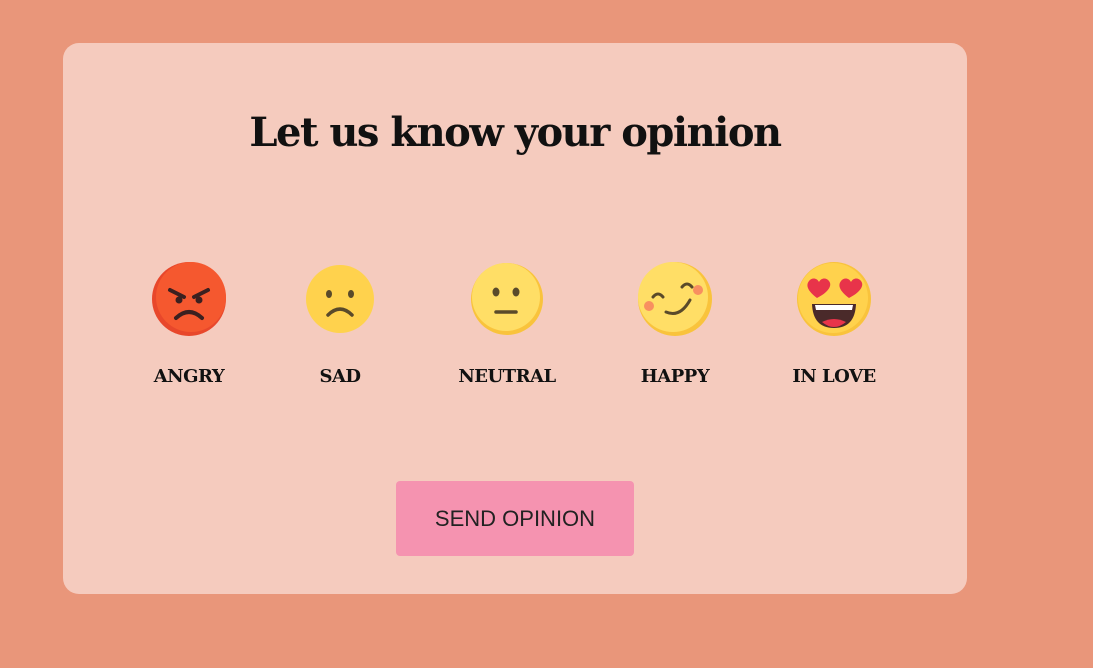 The height and width of the screenshot is (668, 1093). Describe the element at coordinates (675, 376) in the screenshot. I see `mood-label-happy: HAPPY` at that location.